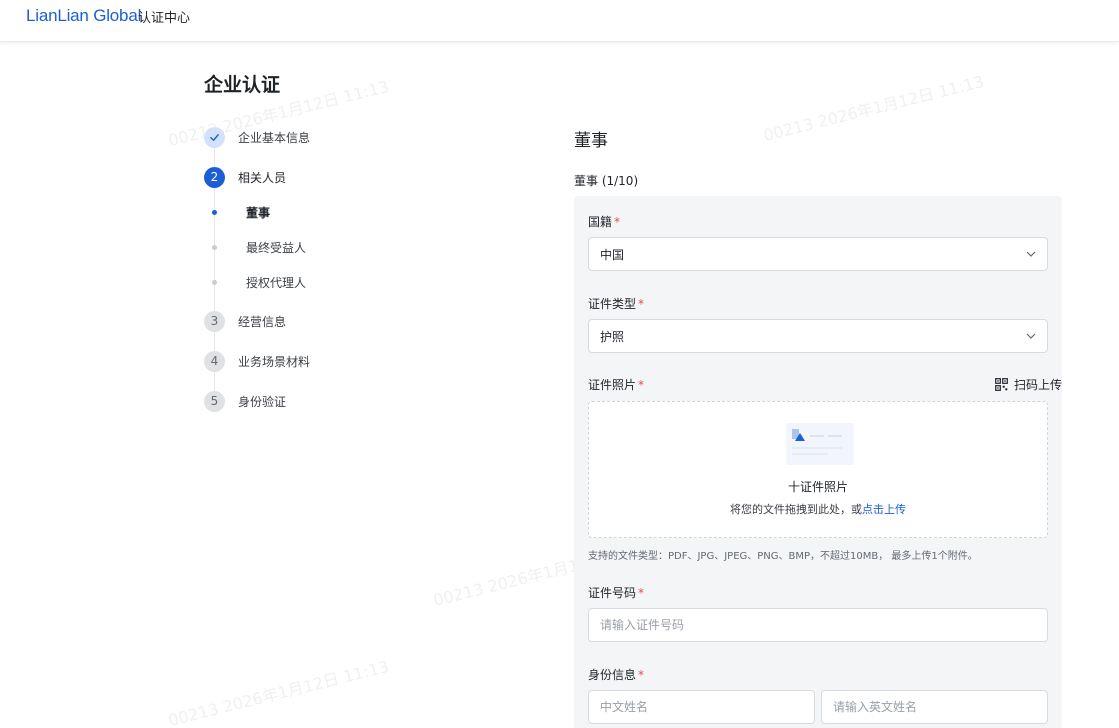 The width and height of the screenshot is (1119, 728). Describe the element at coordinates (616, 304) in the screenshot. I see `id-type-label: 证件类型 *` at that location.